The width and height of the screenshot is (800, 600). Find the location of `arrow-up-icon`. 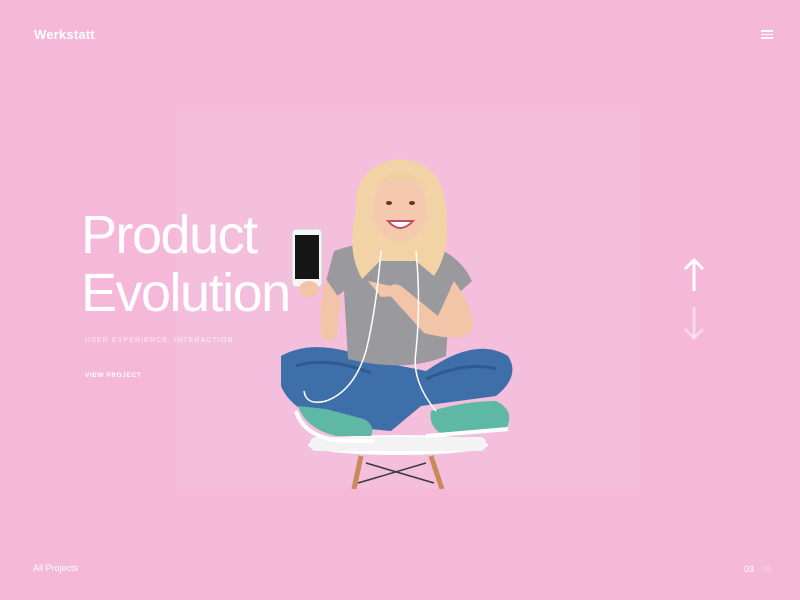

arrow-up-icon is located at coordinates (694, 275).